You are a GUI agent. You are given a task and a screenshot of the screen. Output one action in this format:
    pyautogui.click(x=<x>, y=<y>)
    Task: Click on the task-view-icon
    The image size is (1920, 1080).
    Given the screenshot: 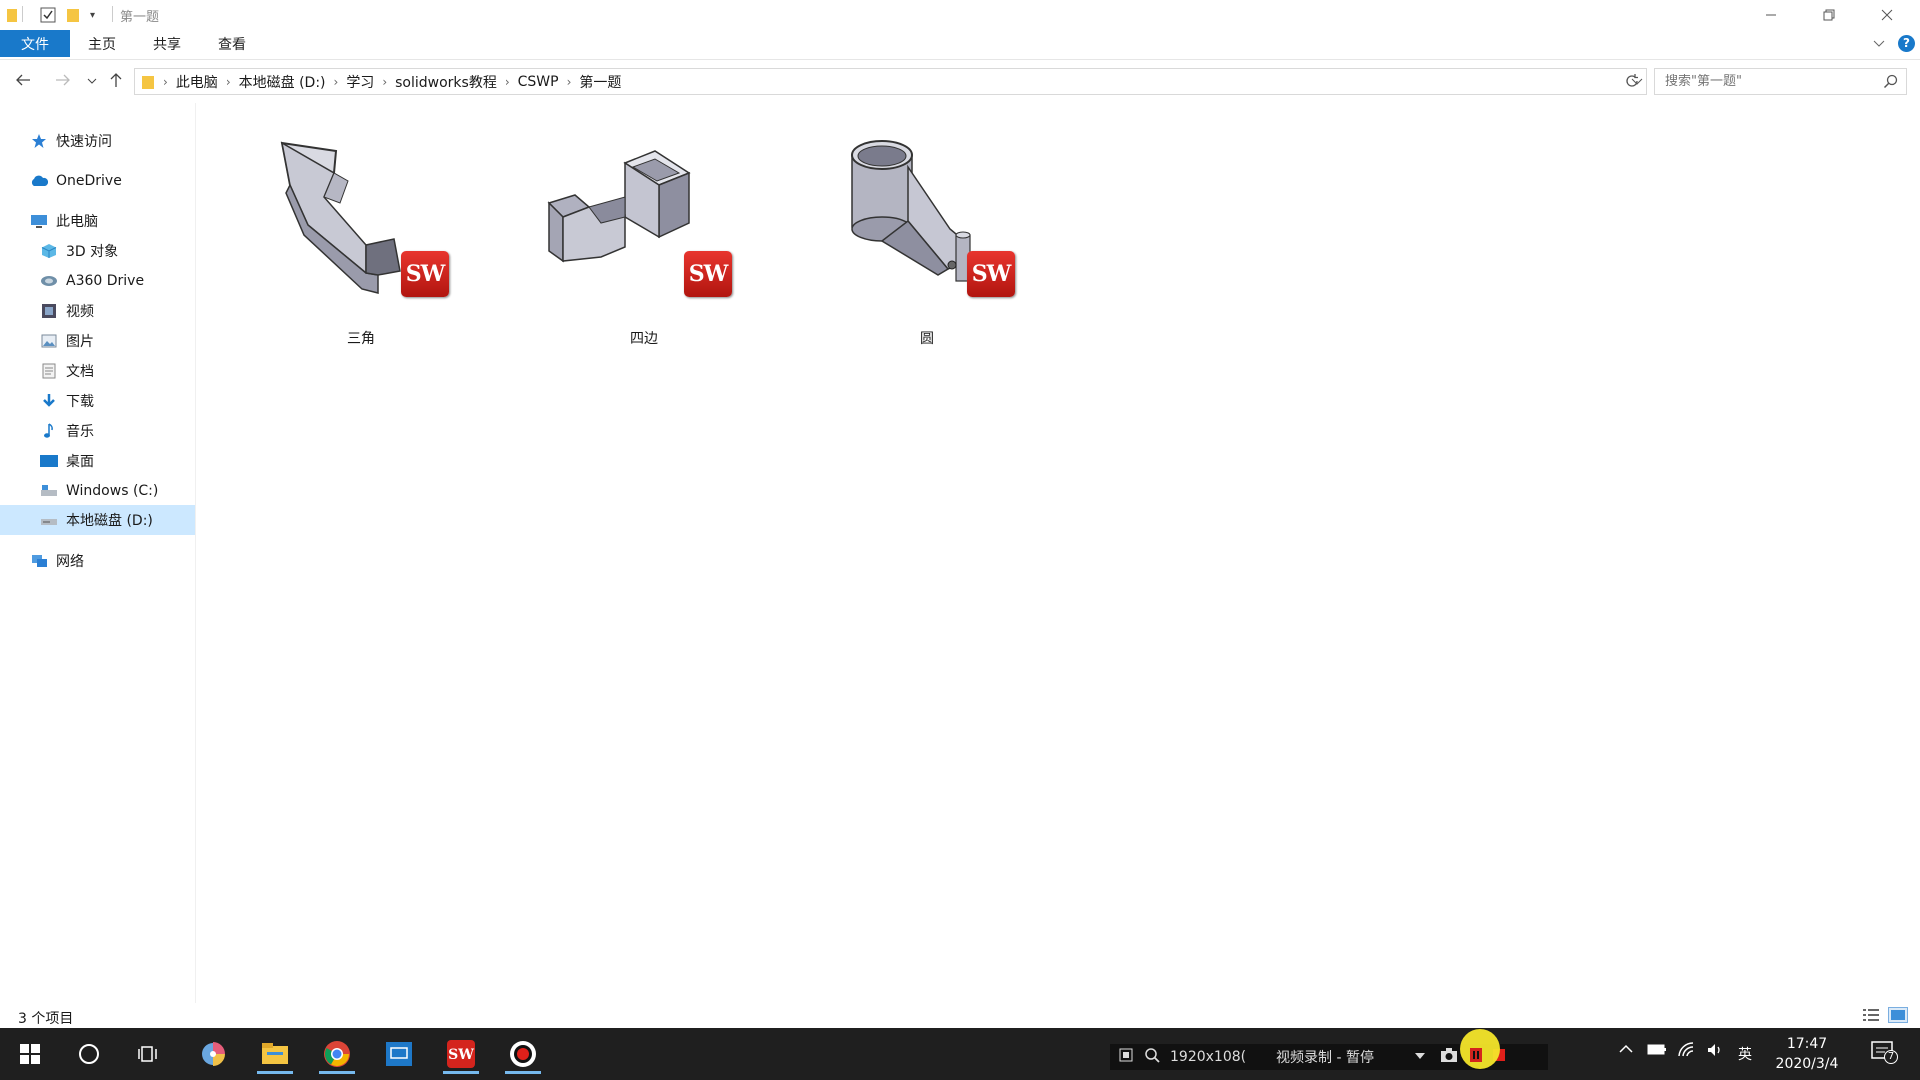 What is the action you would take?
    pyautogui.click(x=150, y=1054)
    